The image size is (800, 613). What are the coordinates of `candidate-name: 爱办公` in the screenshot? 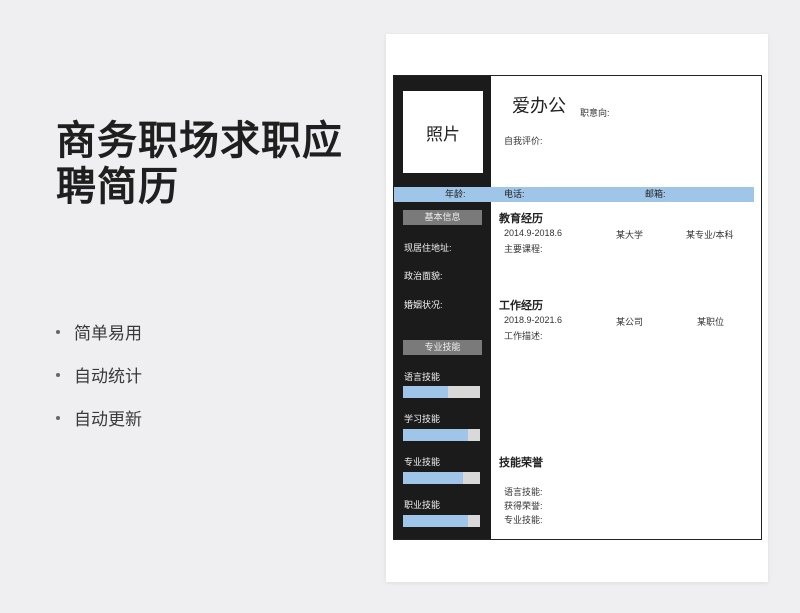 It's located at (539, 106).